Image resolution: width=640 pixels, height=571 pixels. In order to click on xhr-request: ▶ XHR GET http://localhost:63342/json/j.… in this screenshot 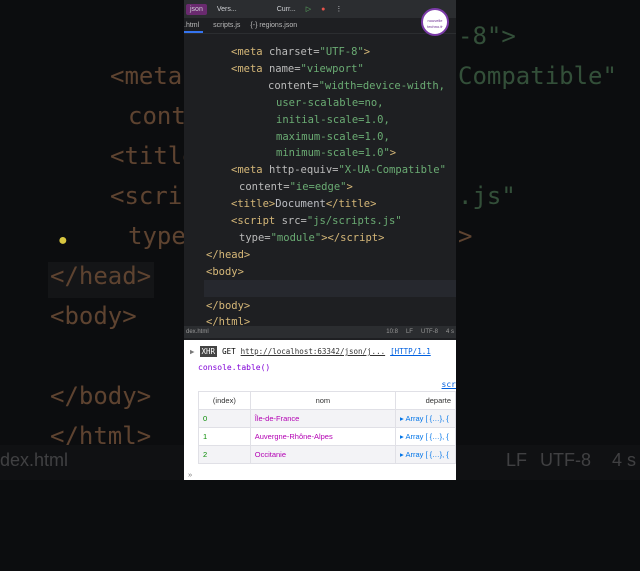, I will do `click(310, 351)`.